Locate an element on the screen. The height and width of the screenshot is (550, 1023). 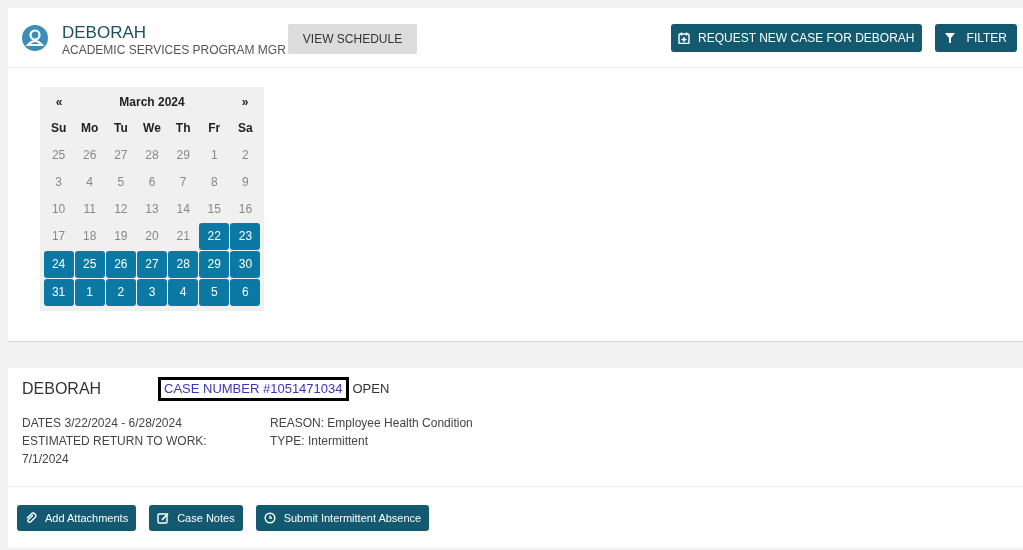
weekday-label: Su is located at coordinates (58, 128).